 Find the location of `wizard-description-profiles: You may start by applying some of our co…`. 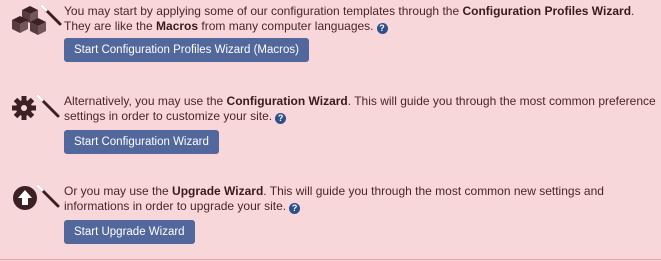

wizard-description-profiles: You may start by applying some of our co… is located at coordinates (362, 19).